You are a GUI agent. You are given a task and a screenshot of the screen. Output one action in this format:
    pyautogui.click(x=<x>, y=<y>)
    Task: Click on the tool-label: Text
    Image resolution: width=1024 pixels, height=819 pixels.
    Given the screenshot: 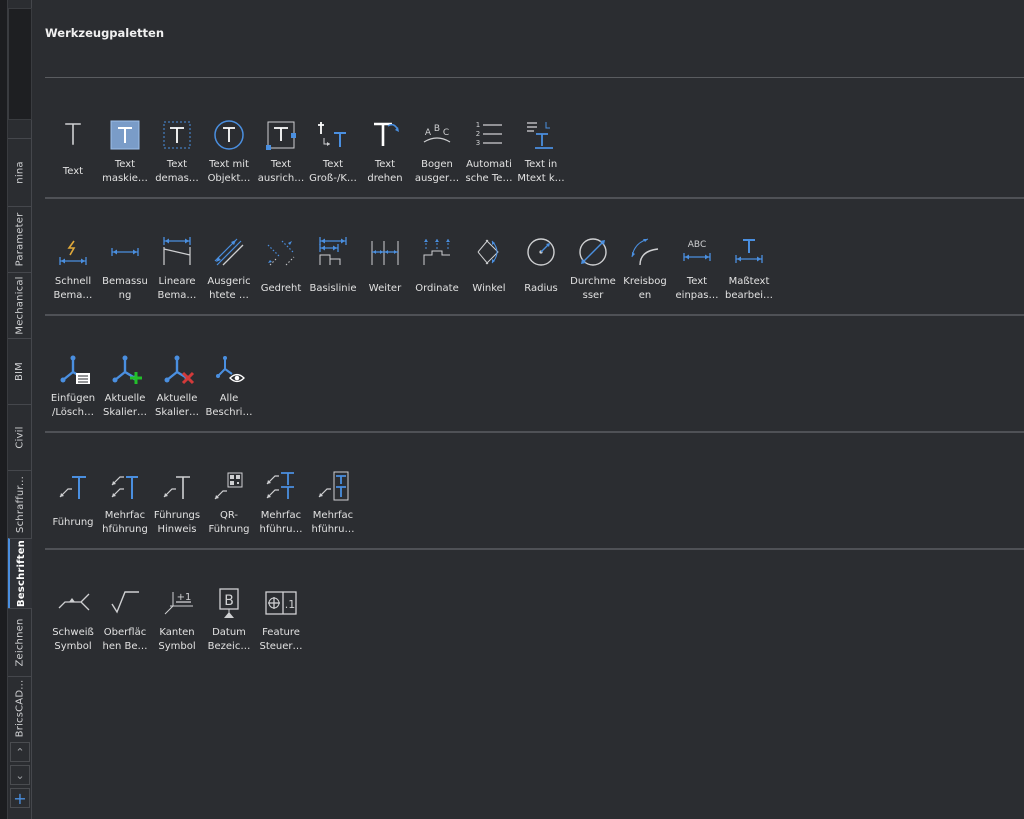 What is the action you would take?
    pyautogui.click(x=73, y=171)
    